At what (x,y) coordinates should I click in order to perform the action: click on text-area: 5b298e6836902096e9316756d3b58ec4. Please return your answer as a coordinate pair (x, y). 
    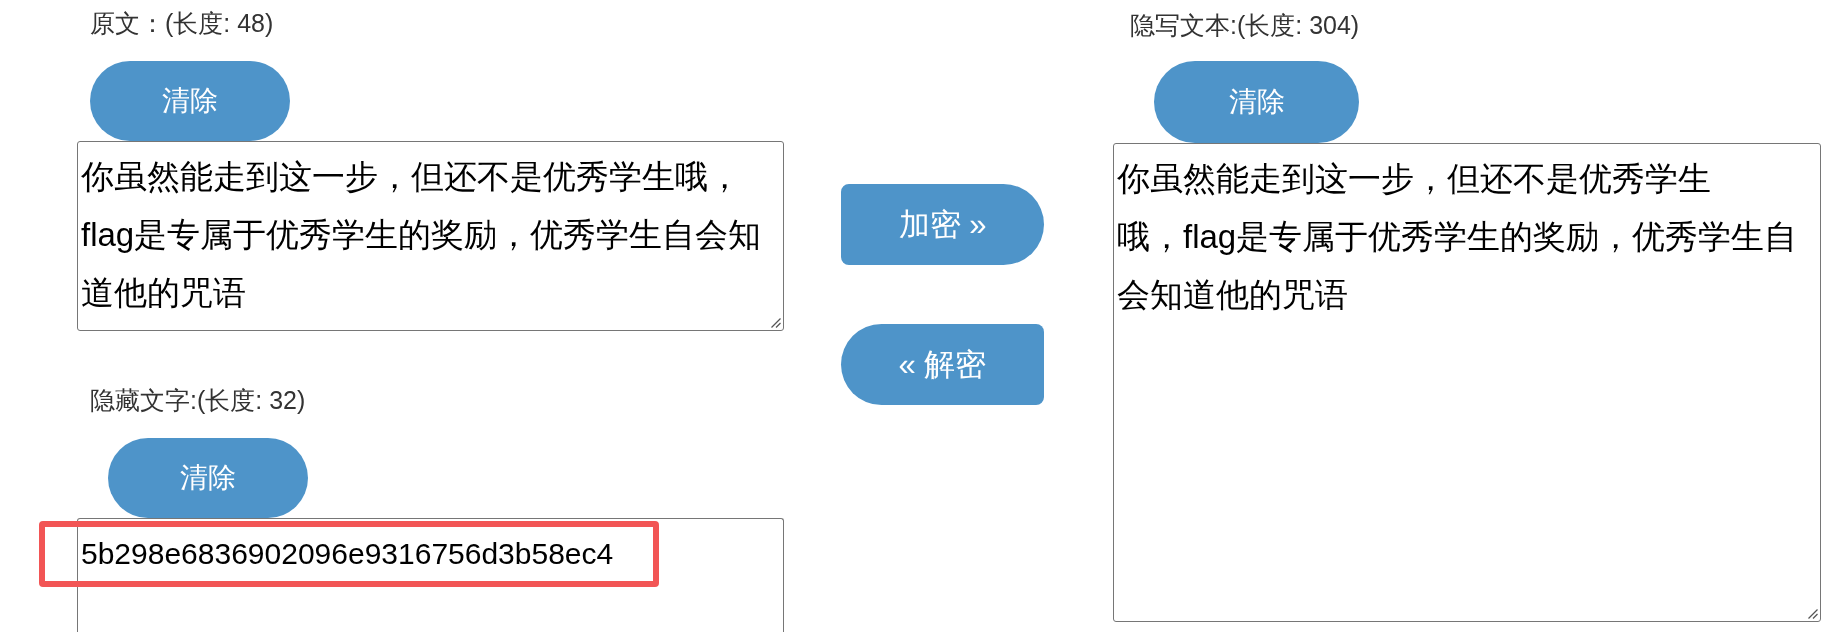
    Looking at the image, I should click on (430, 575).